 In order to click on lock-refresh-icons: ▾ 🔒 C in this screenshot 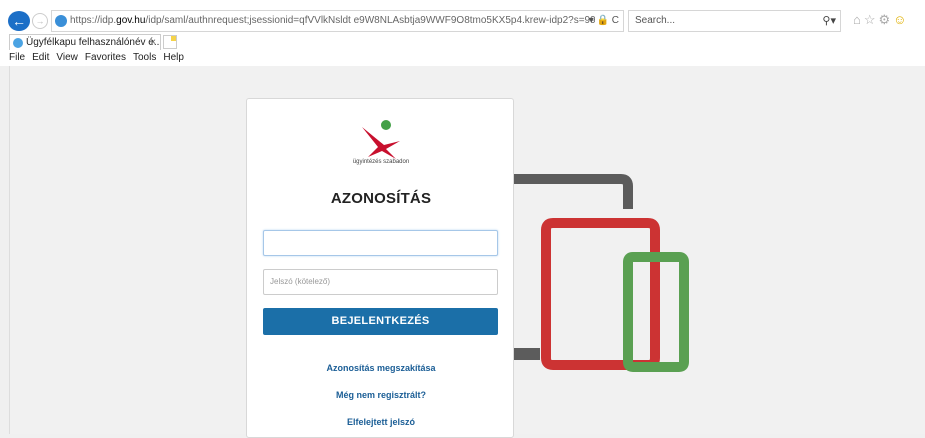, I will do `click(604, 21)`.